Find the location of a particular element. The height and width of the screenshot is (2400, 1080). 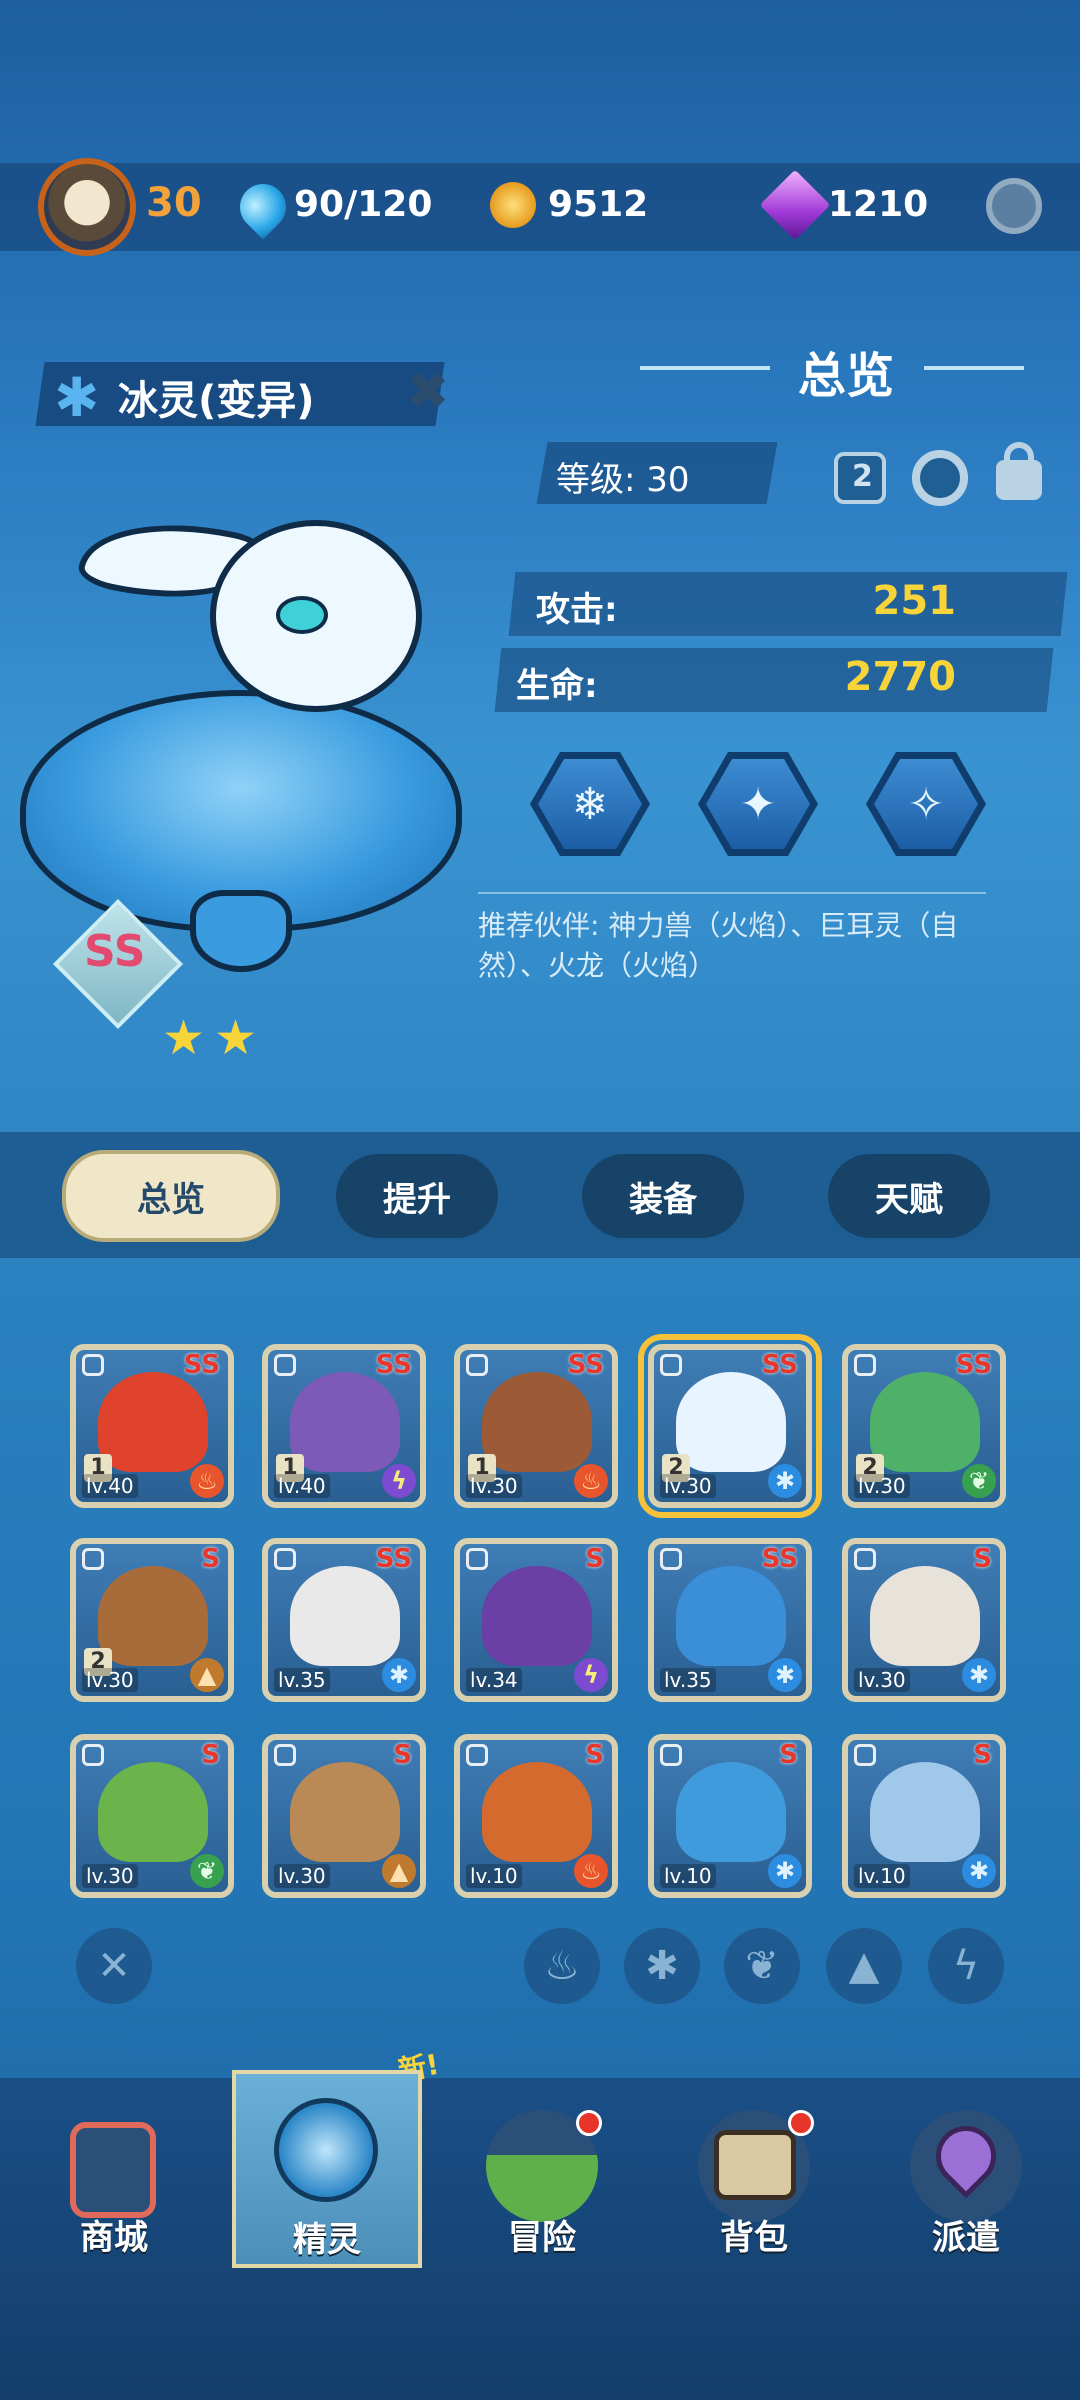

creature-tail is located at coordinates (241, 931).